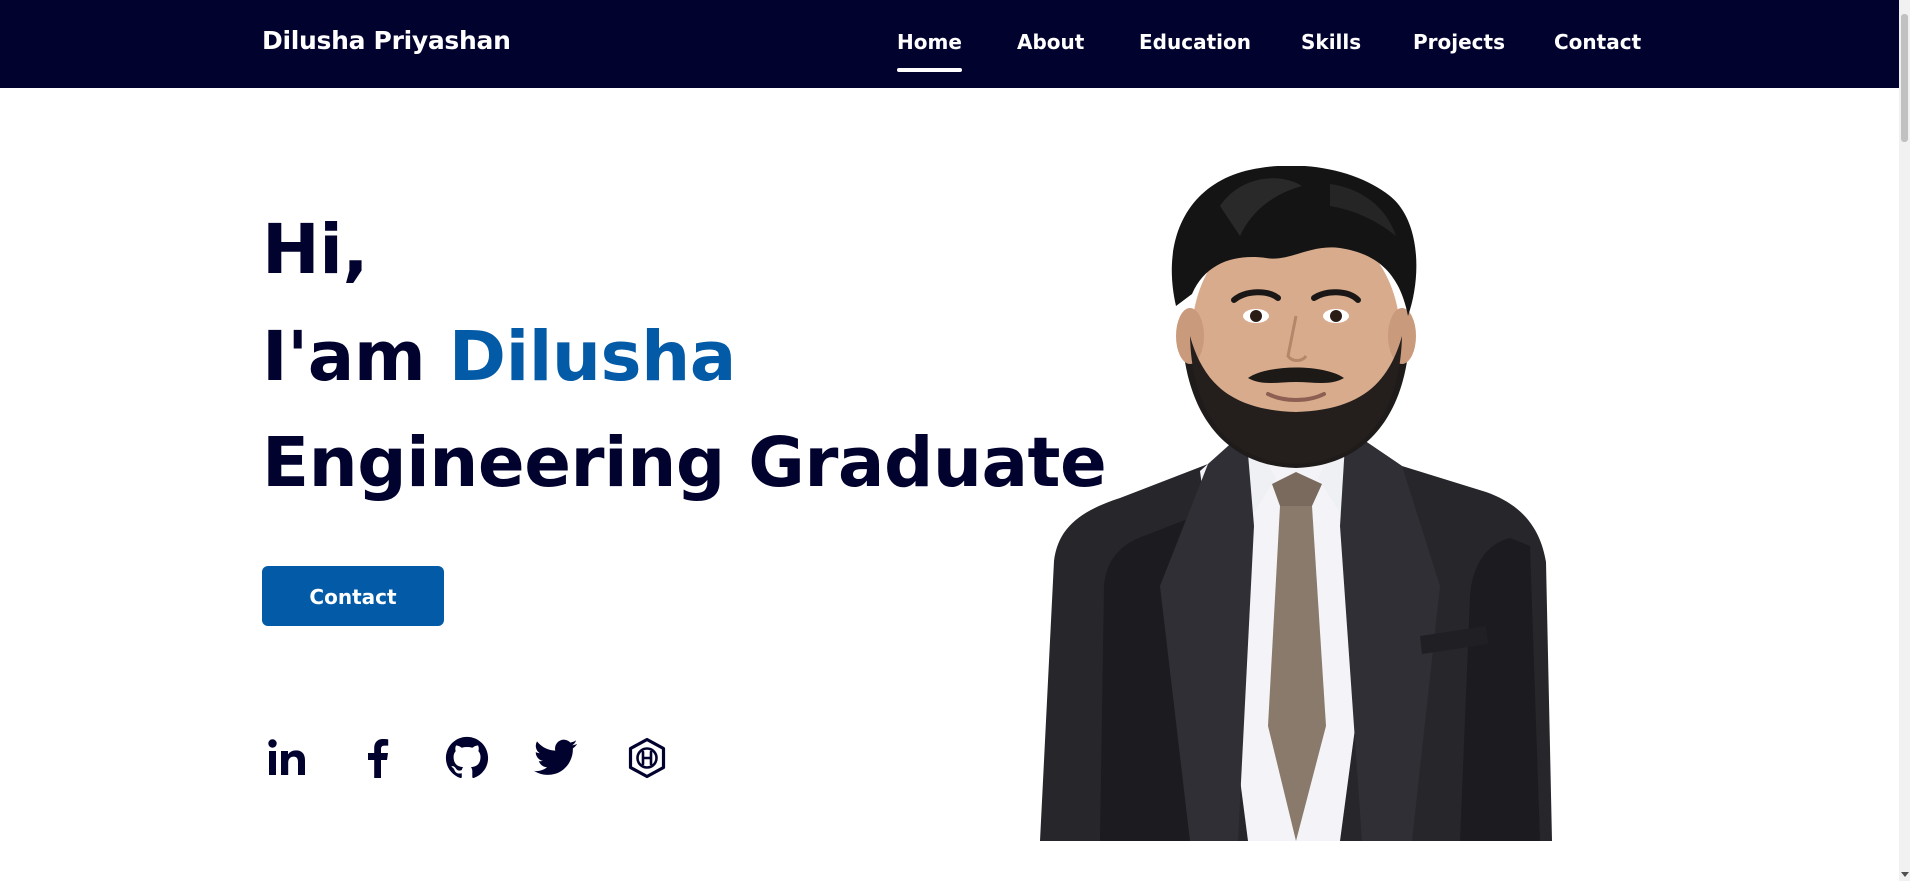 The width and height of the screenshot is (1910, 881). Describe the element at coordinates (929, 51) in the screenshot. I see `nav-home-link: Home` at that location.